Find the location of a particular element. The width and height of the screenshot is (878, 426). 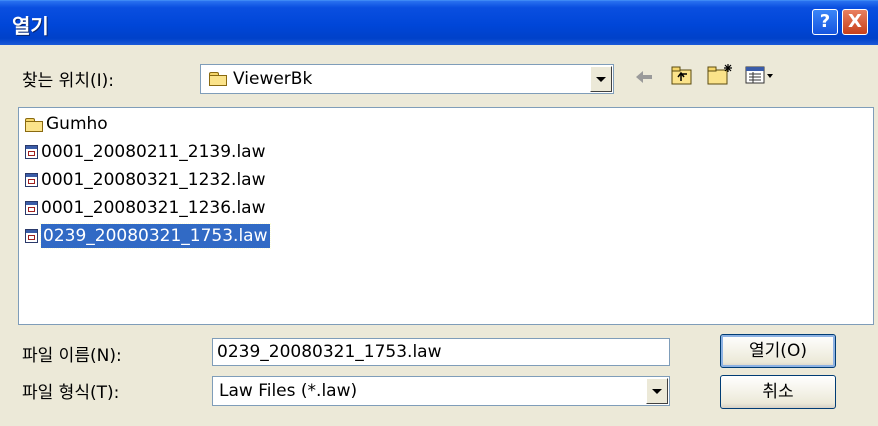

list-item: 0001_20080321_1232.law is located at coordinates (145, 180).